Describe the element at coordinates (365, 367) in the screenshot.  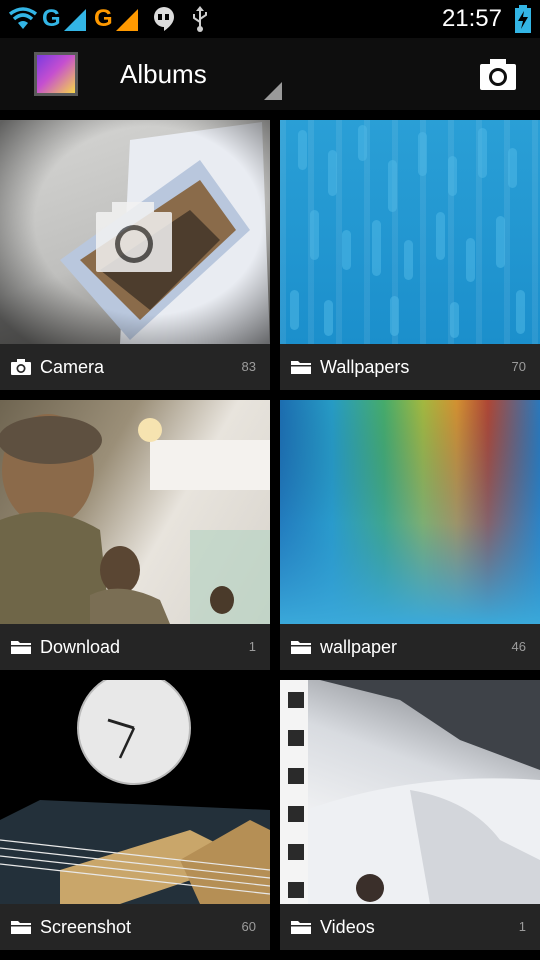
I see `album-name: Wallpapers` at that location.